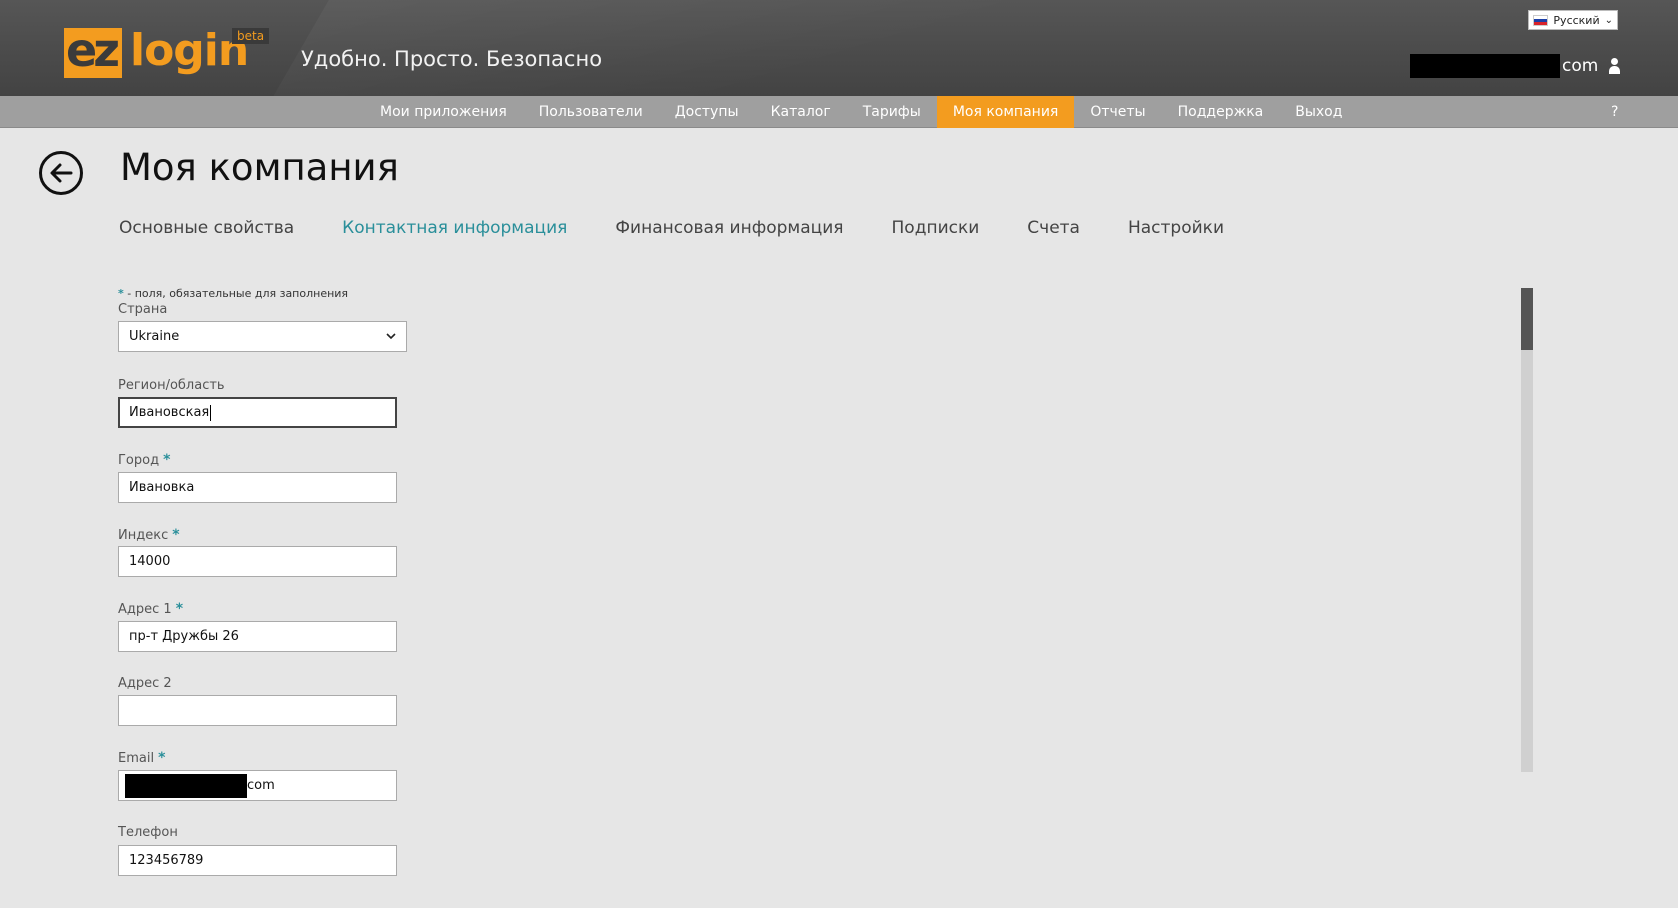 This screenshot has width=1678, height=908. Describe the element at coordinates (1176, 229) in the screenshot. I see `tab: Настройки` at that location.